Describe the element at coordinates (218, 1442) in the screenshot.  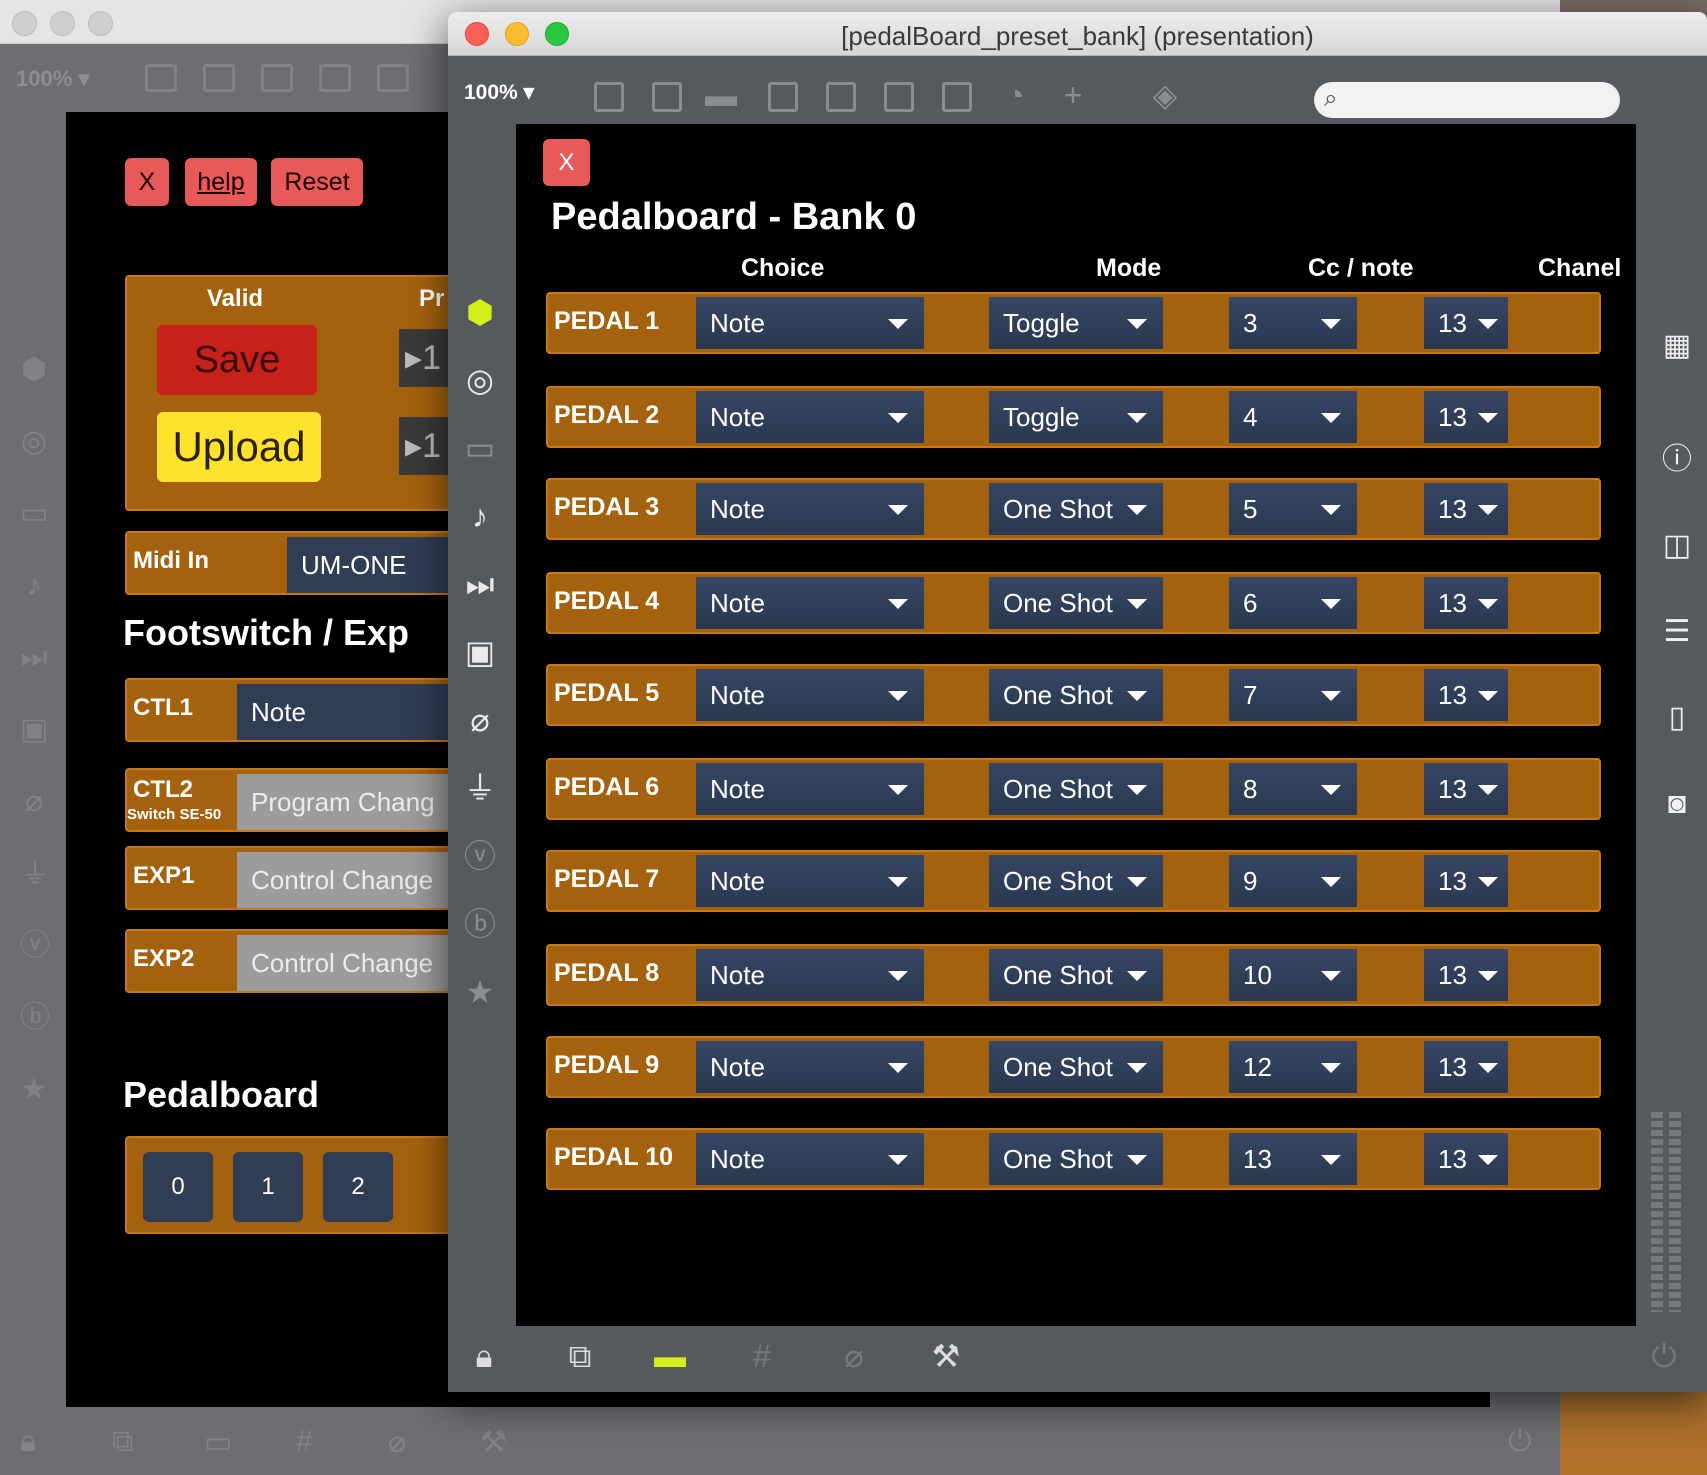
I see `presentation-icon: ▭` at that location.